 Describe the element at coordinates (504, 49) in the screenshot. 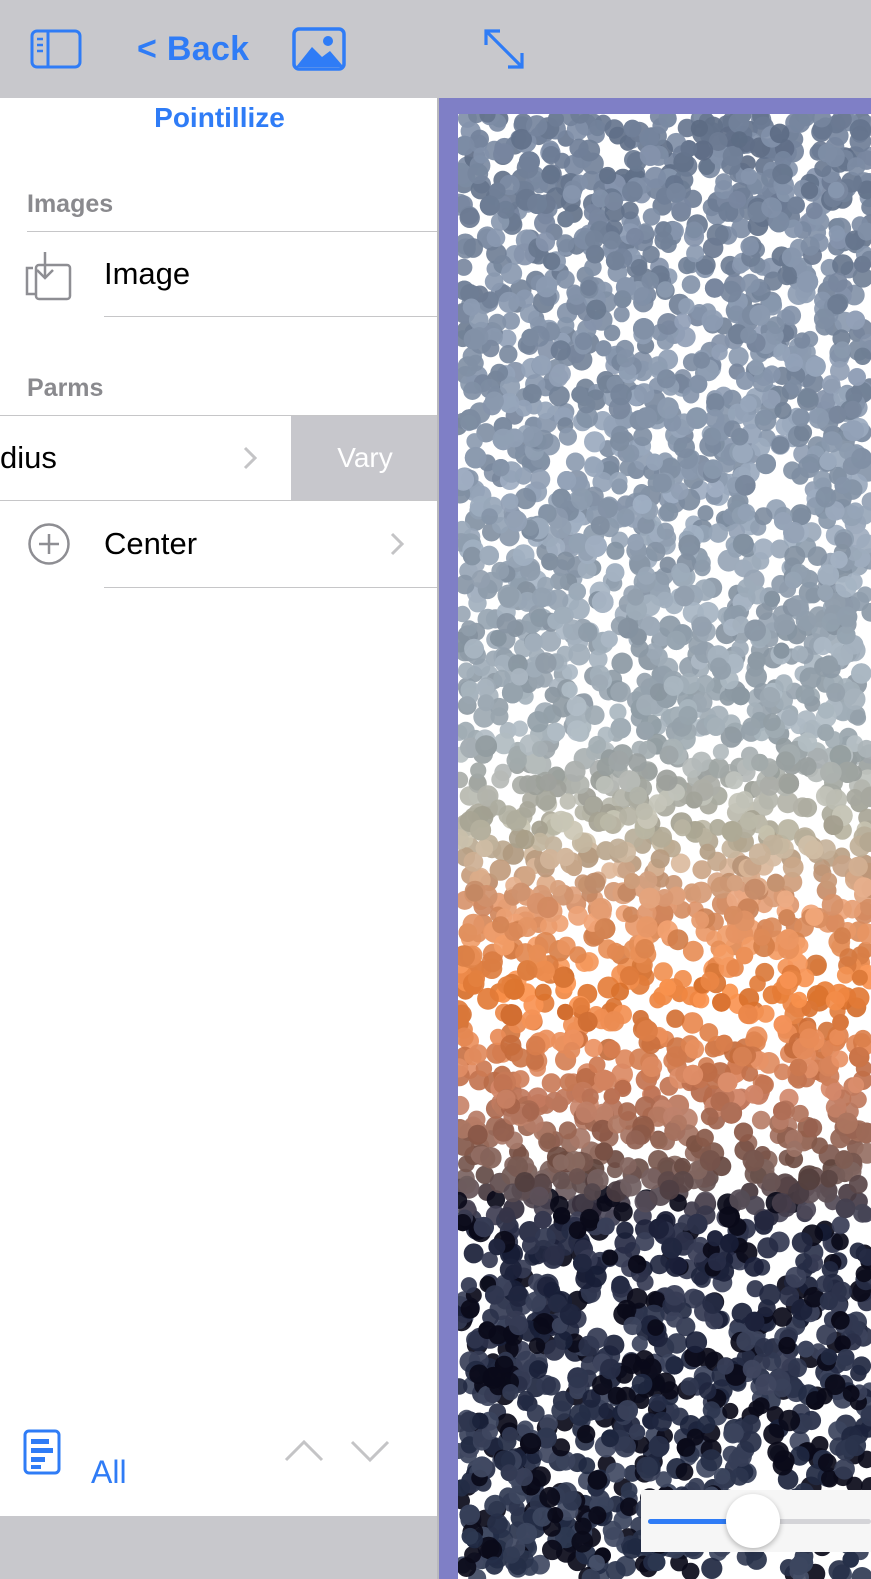

I see `expand-button` at that location.